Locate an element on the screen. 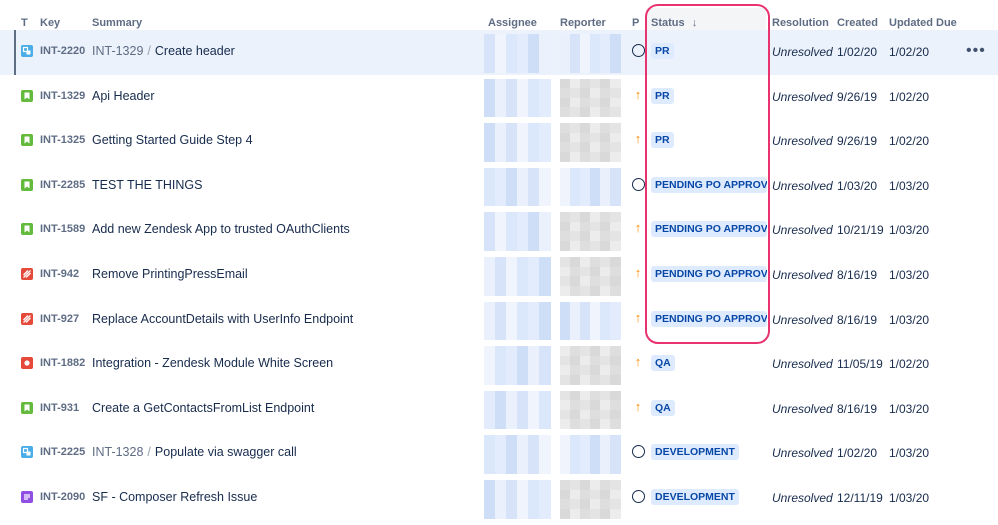 The width and height of the screenshot is (998, 525). issue-summary-text: Remove PrintingPressEmail is located at coordinates (170, 274).